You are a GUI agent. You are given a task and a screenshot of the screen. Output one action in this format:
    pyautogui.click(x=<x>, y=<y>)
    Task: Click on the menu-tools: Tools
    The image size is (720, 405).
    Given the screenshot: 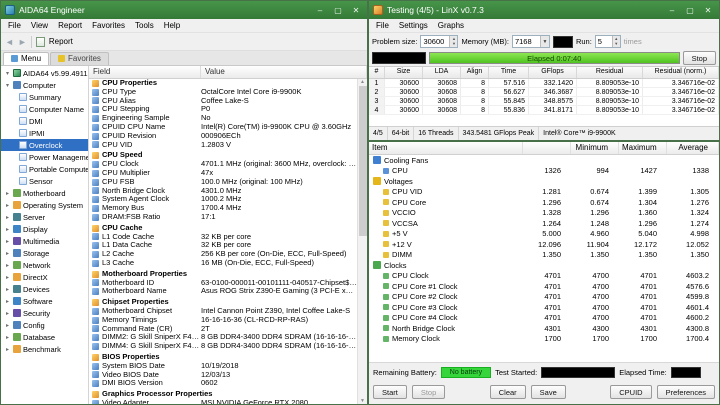 What is the action you would take?
    pyautogui.click(x=144, y=25)
    